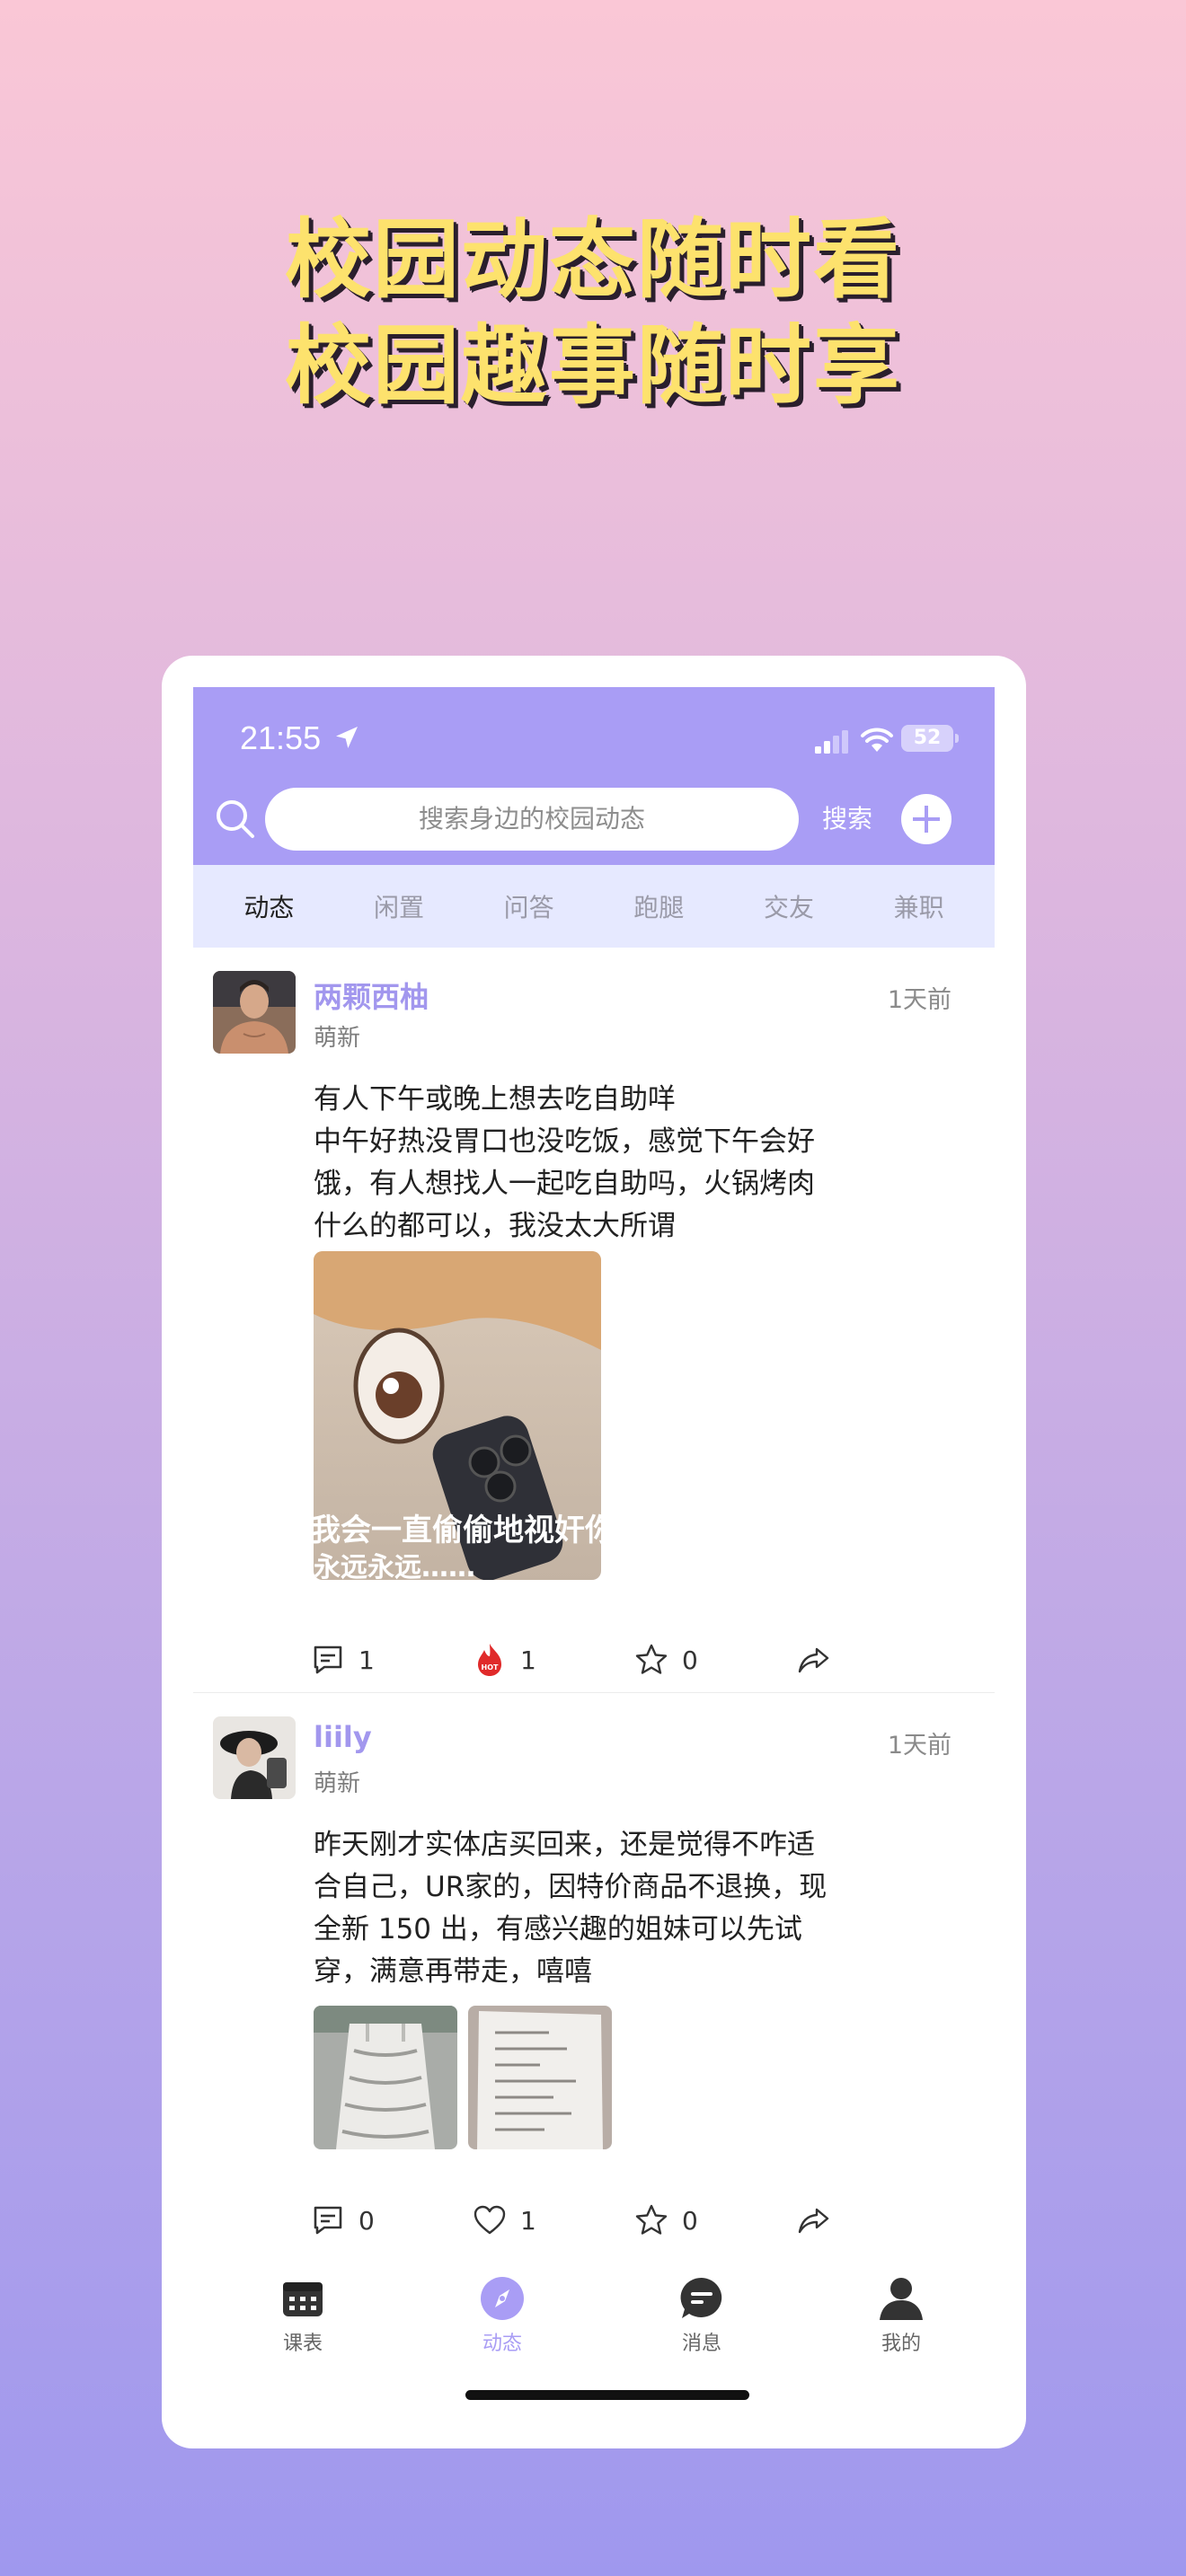 The image size is (1186, 2576). What do you see at coordinates (532, 819) in the screenshot?
I see `search-input: 搜索身边的校园动态` at bounding box center [532, 819].